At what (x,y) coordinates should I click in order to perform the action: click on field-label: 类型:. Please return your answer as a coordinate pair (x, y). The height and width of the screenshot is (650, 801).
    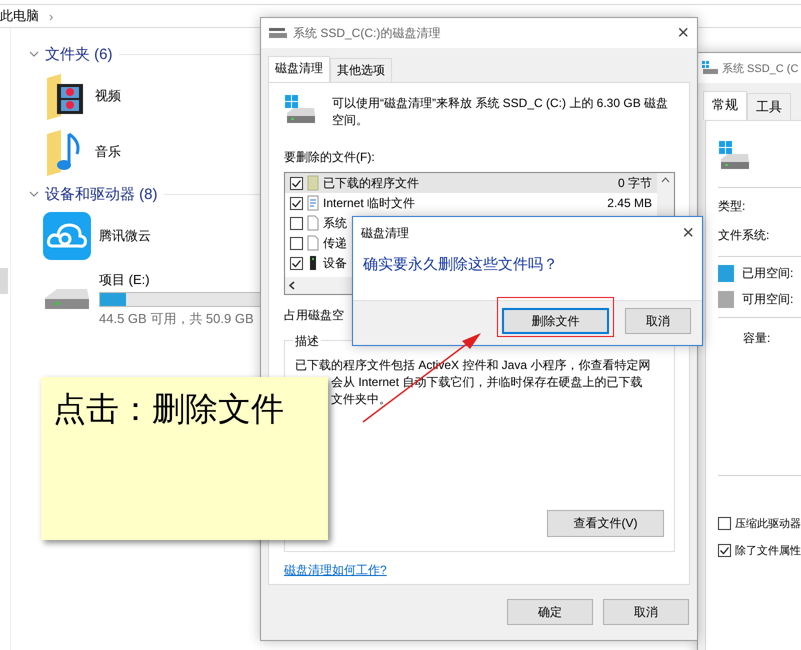
    Looking at the image, I should click on (732, 206).